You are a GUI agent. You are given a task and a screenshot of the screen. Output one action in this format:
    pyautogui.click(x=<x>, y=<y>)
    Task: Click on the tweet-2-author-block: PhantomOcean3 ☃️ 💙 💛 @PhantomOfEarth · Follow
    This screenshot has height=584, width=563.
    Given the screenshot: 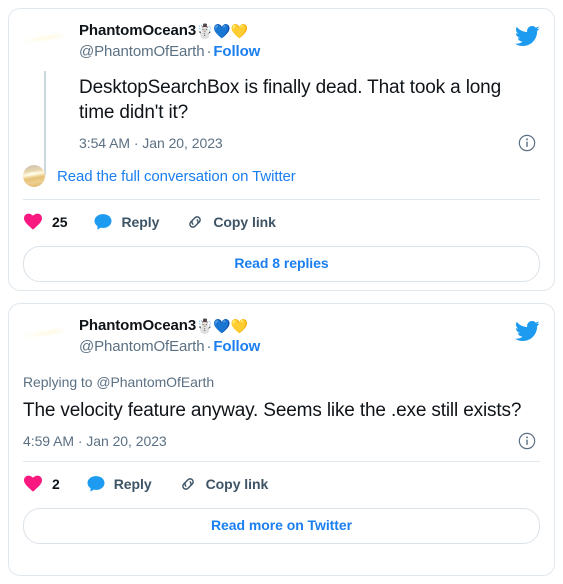 What is the action you would take?
    pyautogui.click(x=169, y=336)
    